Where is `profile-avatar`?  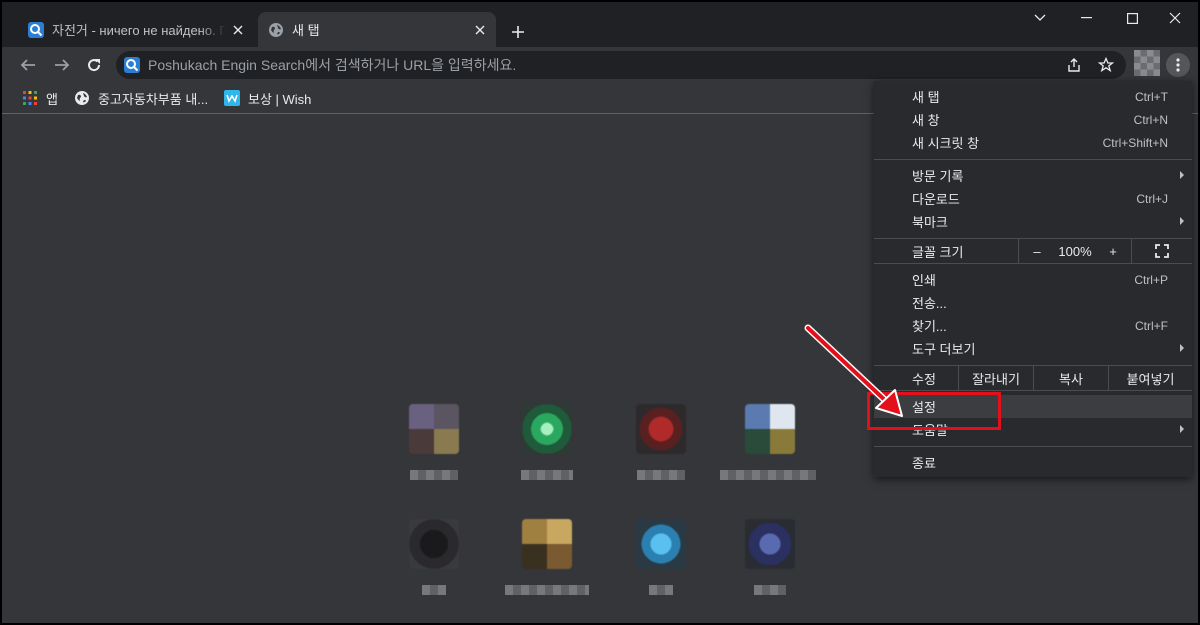 profile-avatar is located at coordinates (1147, 63).